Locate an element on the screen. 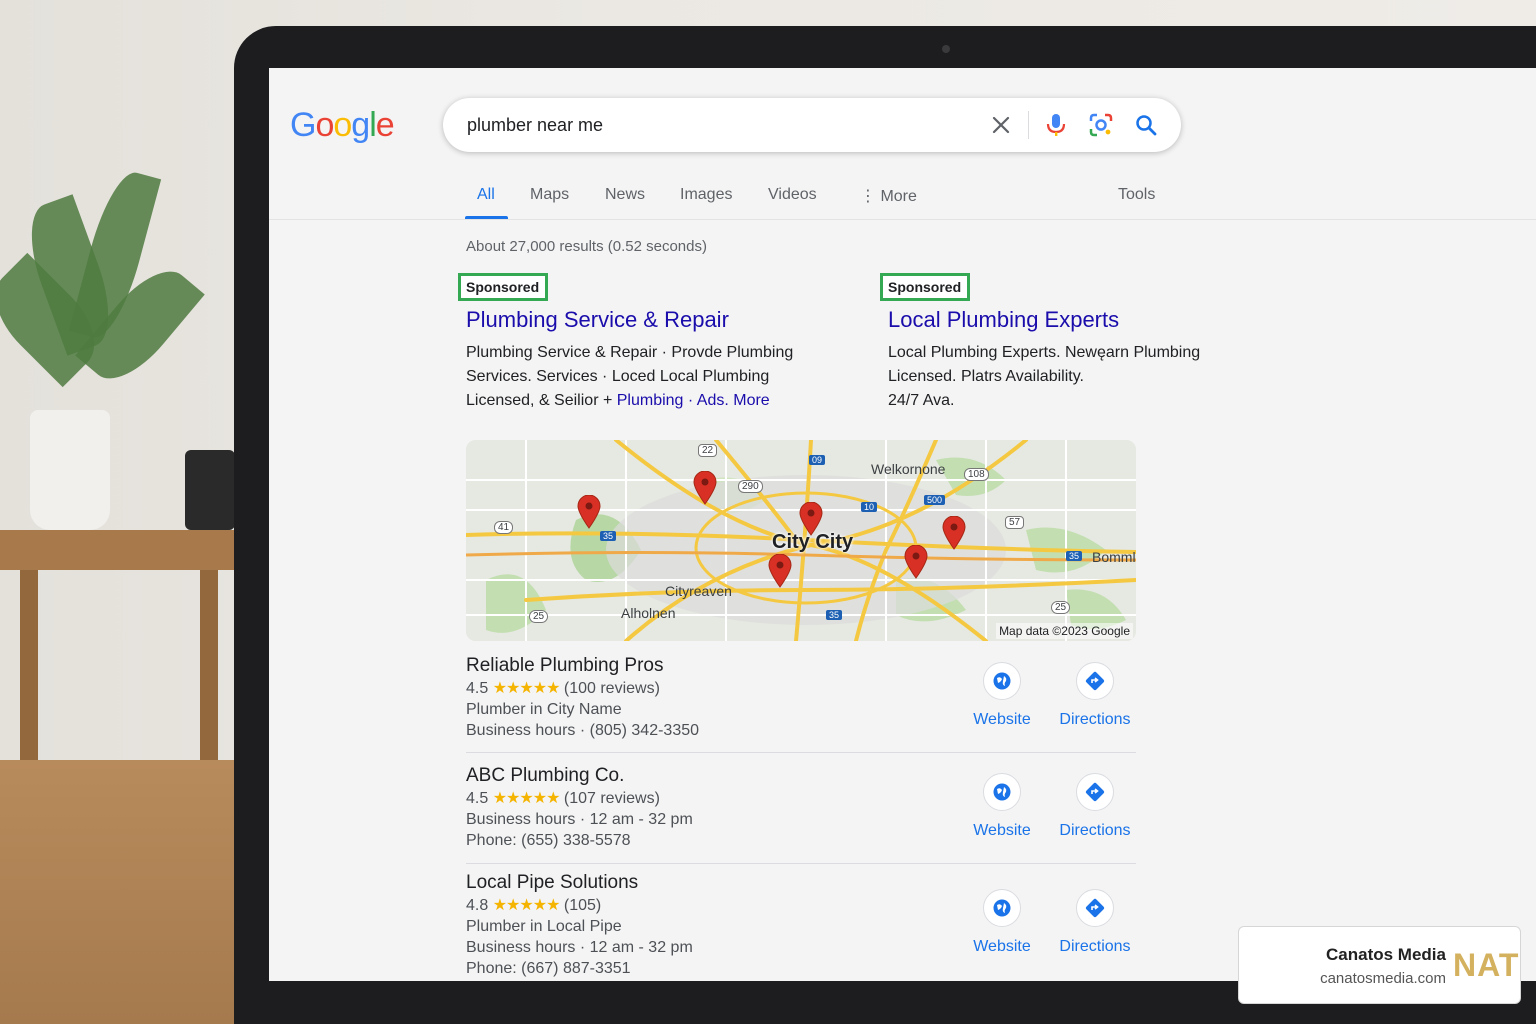 Image resolution: width=1536 pixels, height=1024 pixels. speaker is located at coordinates (210, 490).